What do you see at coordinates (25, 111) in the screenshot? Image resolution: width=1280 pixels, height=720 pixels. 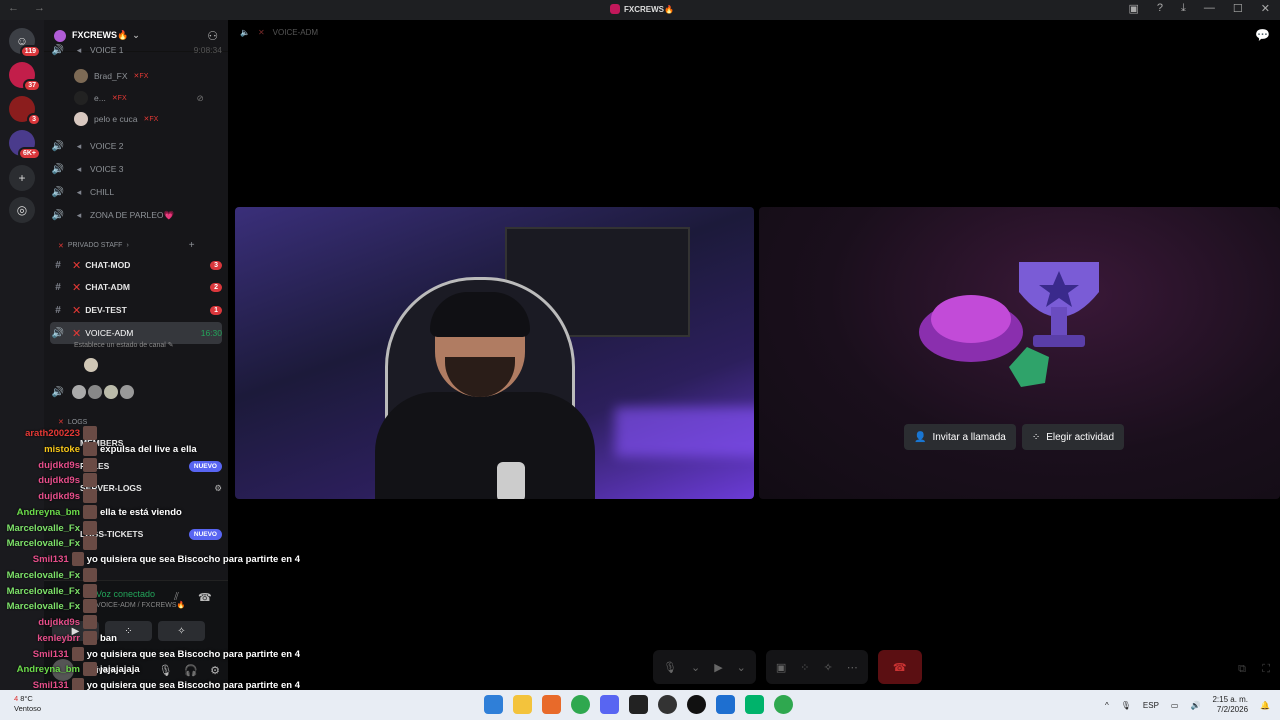 I see `server-icon-2: 3` at bounding box center [25, 111].